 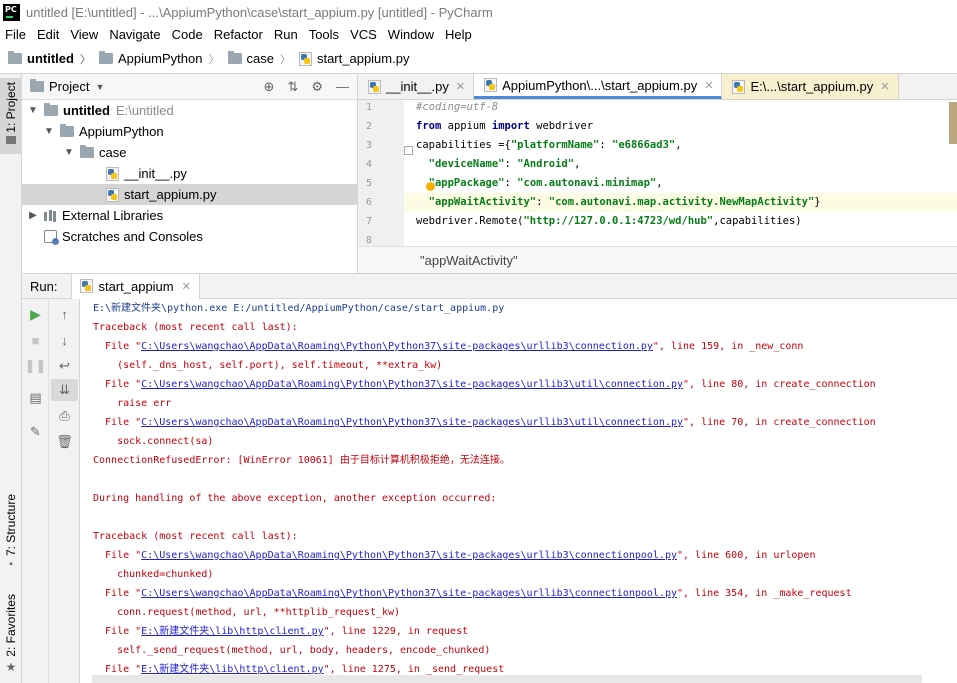 What do you see at coordinates (35, 366) in the screenshot?
I see `pause-icon: ❚❚` at bounding box center [35, 366].